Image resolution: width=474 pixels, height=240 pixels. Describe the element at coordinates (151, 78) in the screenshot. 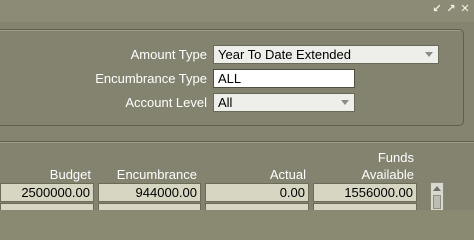

I see `encumbrance-type-label: Encumbrance Type` at that location.